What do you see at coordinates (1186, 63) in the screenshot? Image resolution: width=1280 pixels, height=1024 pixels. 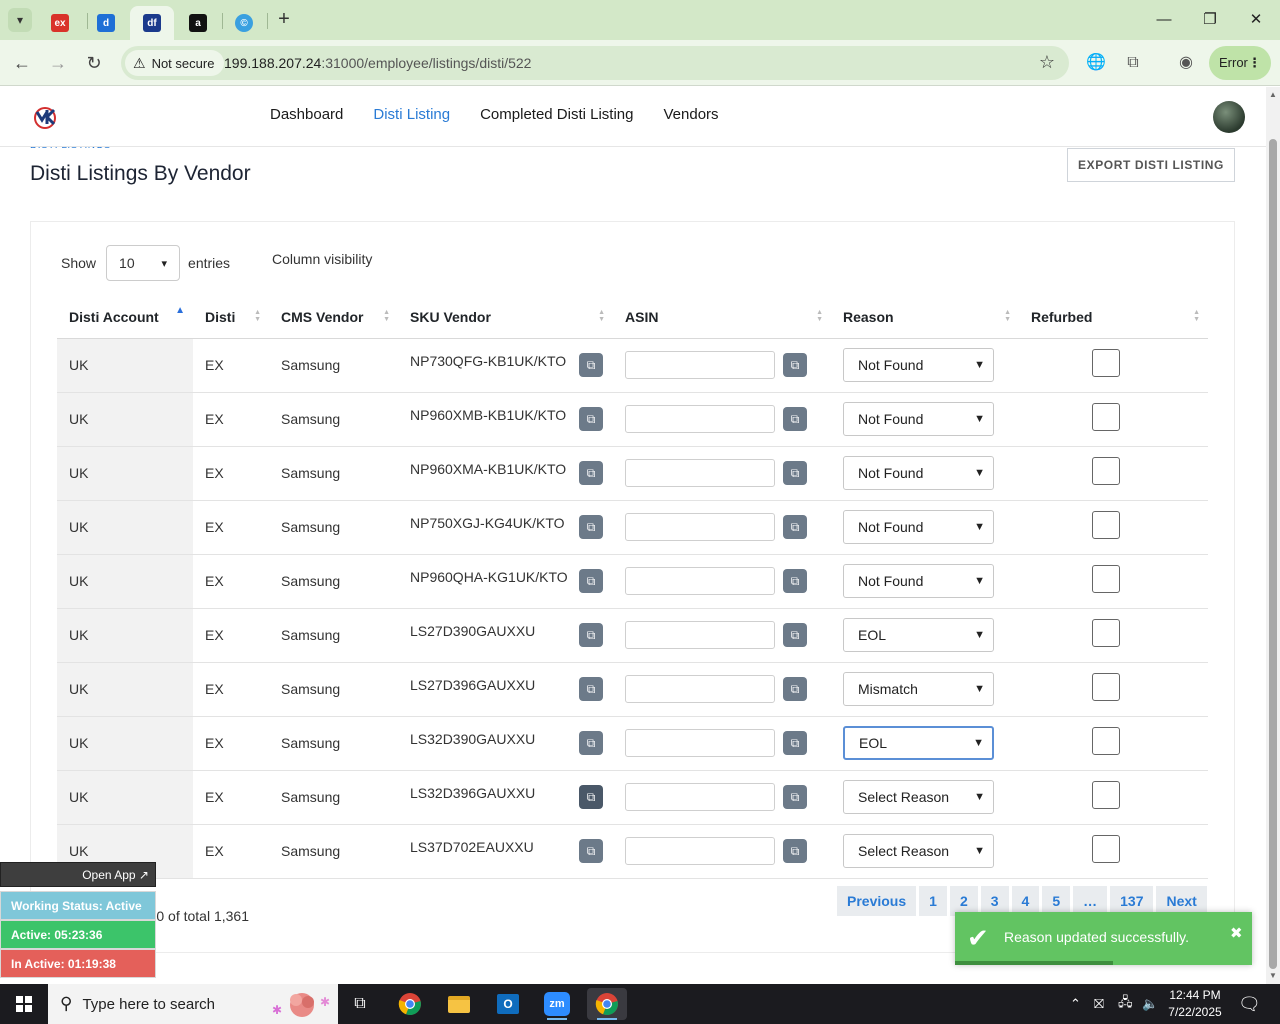 I see `profile-icon: ◉` at bounding box center [1186, 63].